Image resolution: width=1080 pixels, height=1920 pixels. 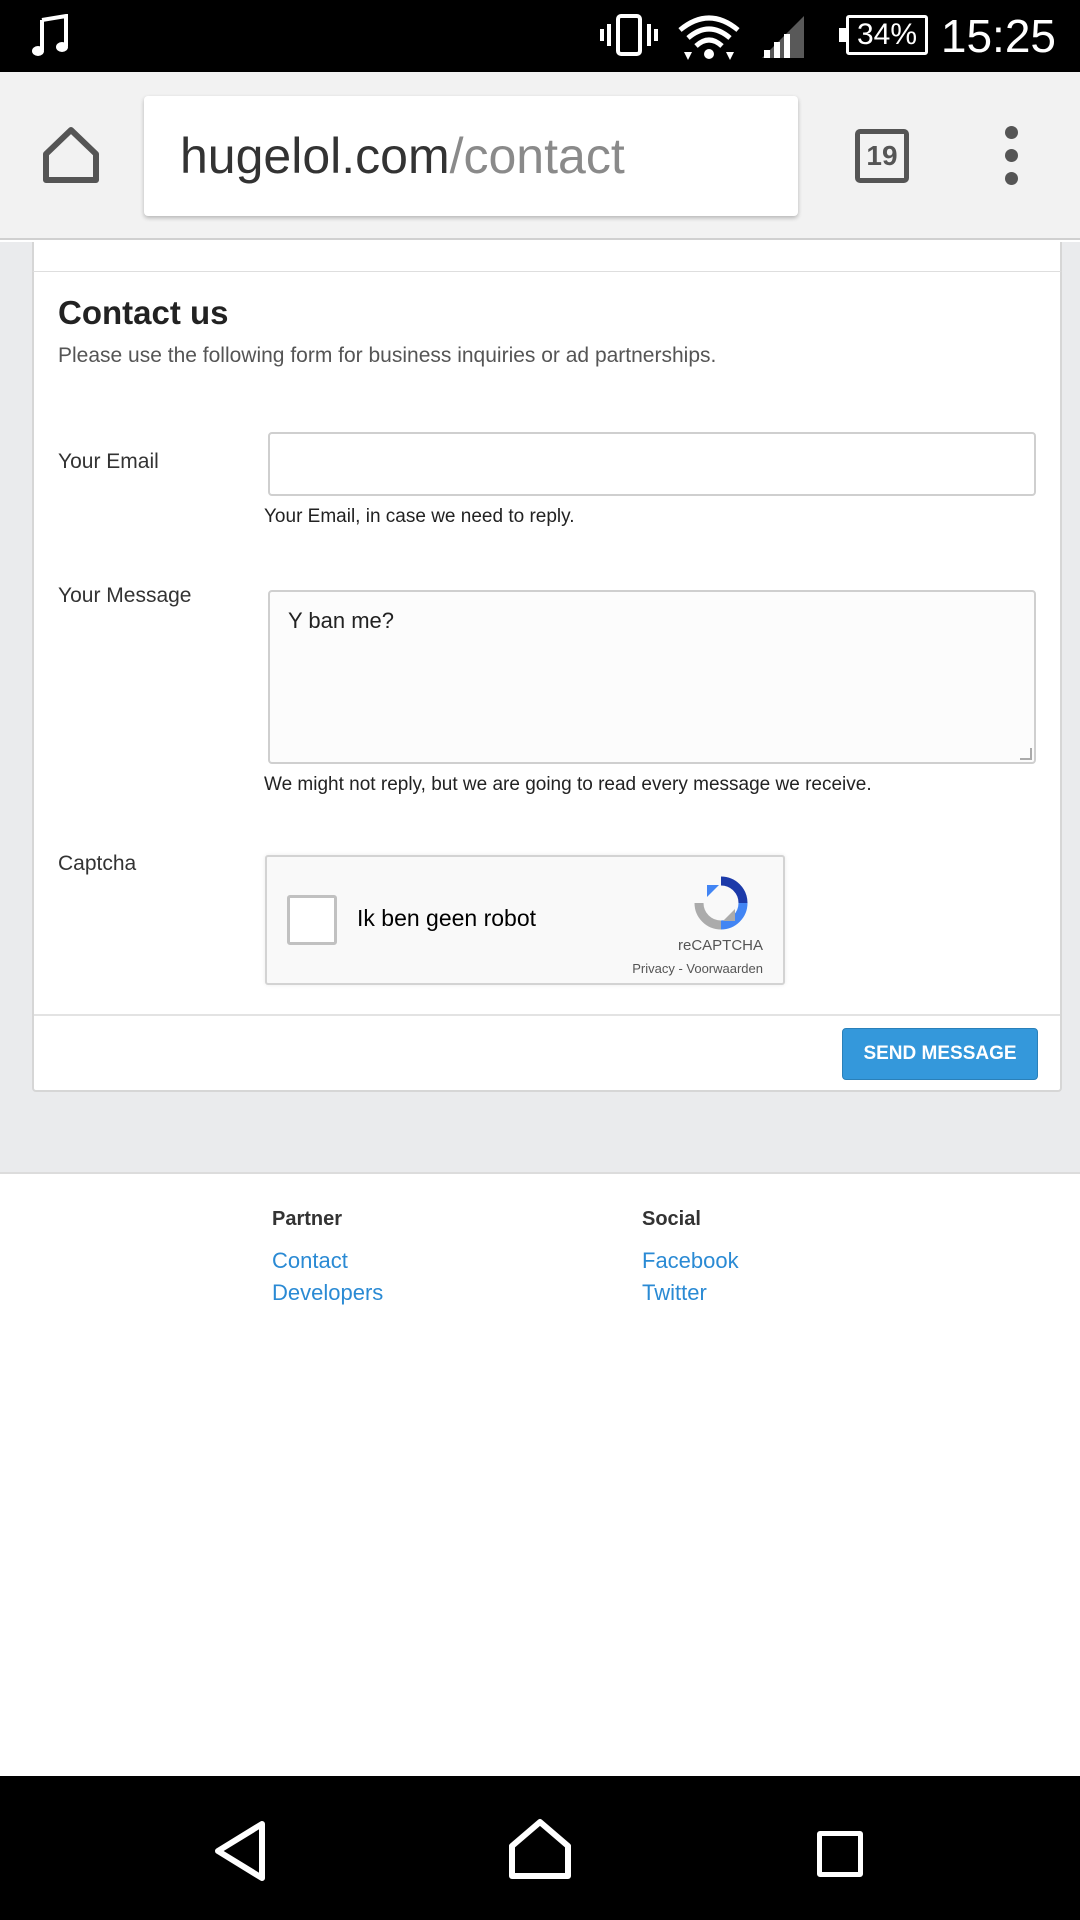 What do you see at coordinates (882, 156) in the screenshot?
I see `tabs-icon: 19` at bounding box center [882, 156].